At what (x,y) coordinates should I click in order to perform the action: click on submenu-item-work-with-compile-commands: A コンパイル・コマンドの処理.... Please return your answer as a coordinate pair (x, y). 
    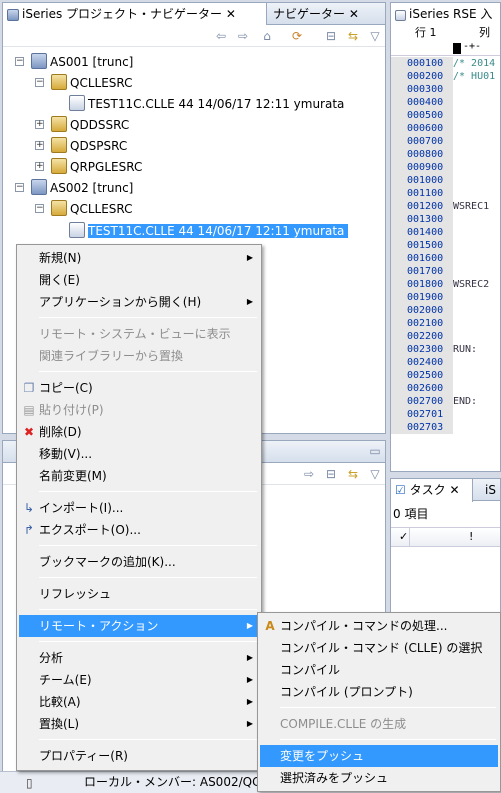
    Looking at the image, I should click on (379, 626).